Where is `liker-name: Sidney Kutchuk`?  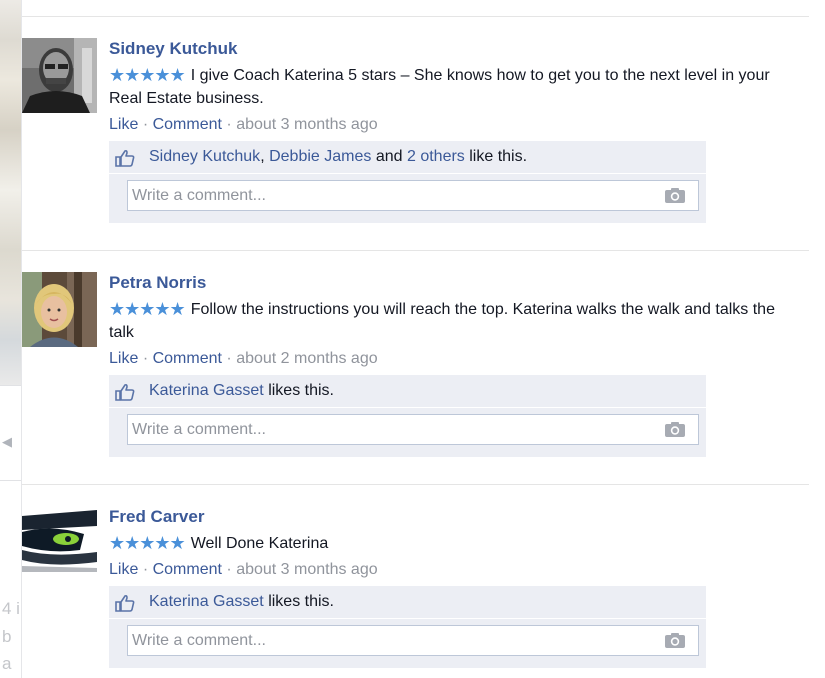 liker-name: Sidney Kutchuk is located at coordinates (204, 156).